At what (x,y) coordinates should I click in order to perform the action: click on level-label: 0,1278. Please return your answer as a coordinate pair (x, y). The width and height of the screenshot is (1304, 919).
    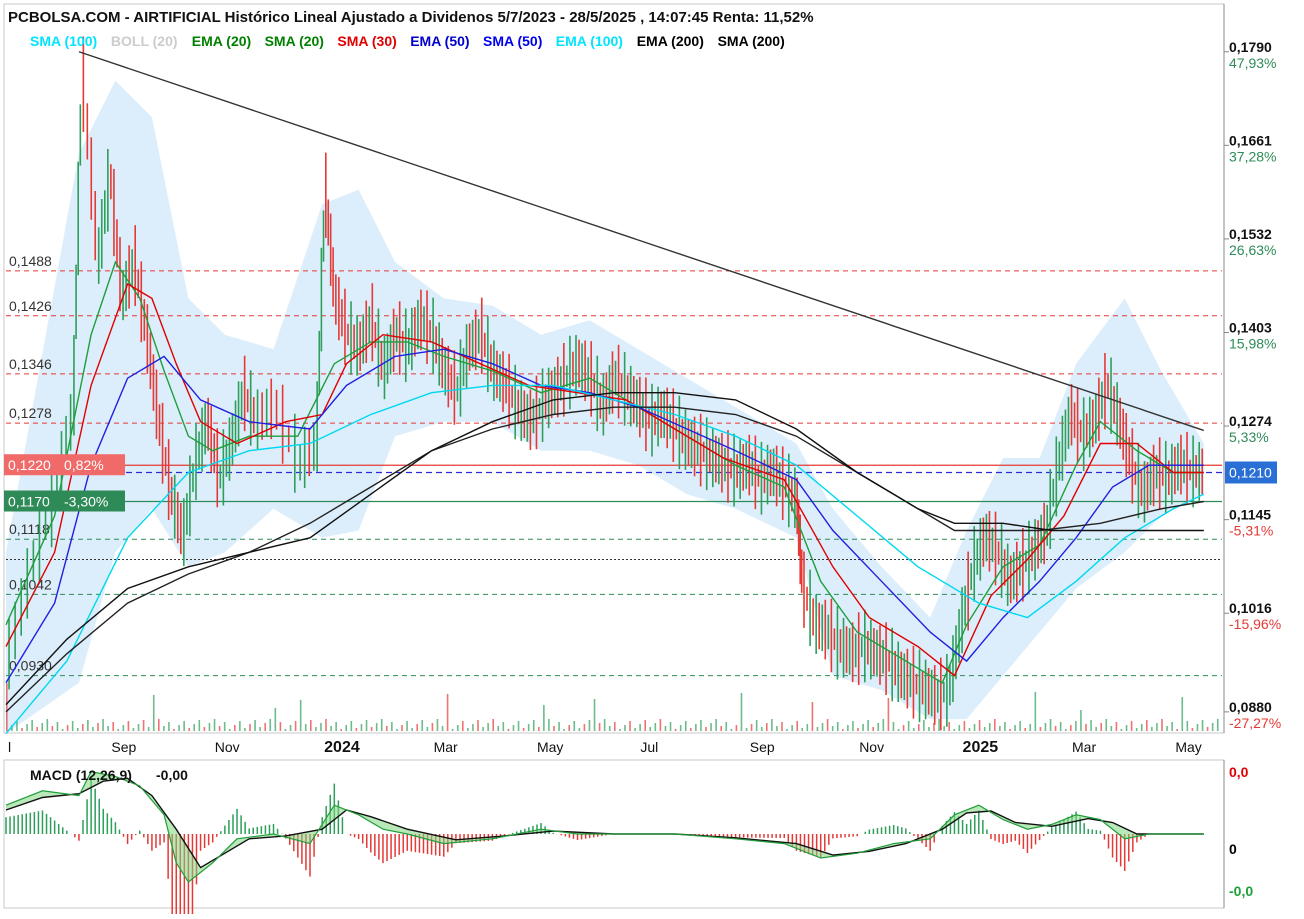
    Looking at the image, I should click on (30, 413).